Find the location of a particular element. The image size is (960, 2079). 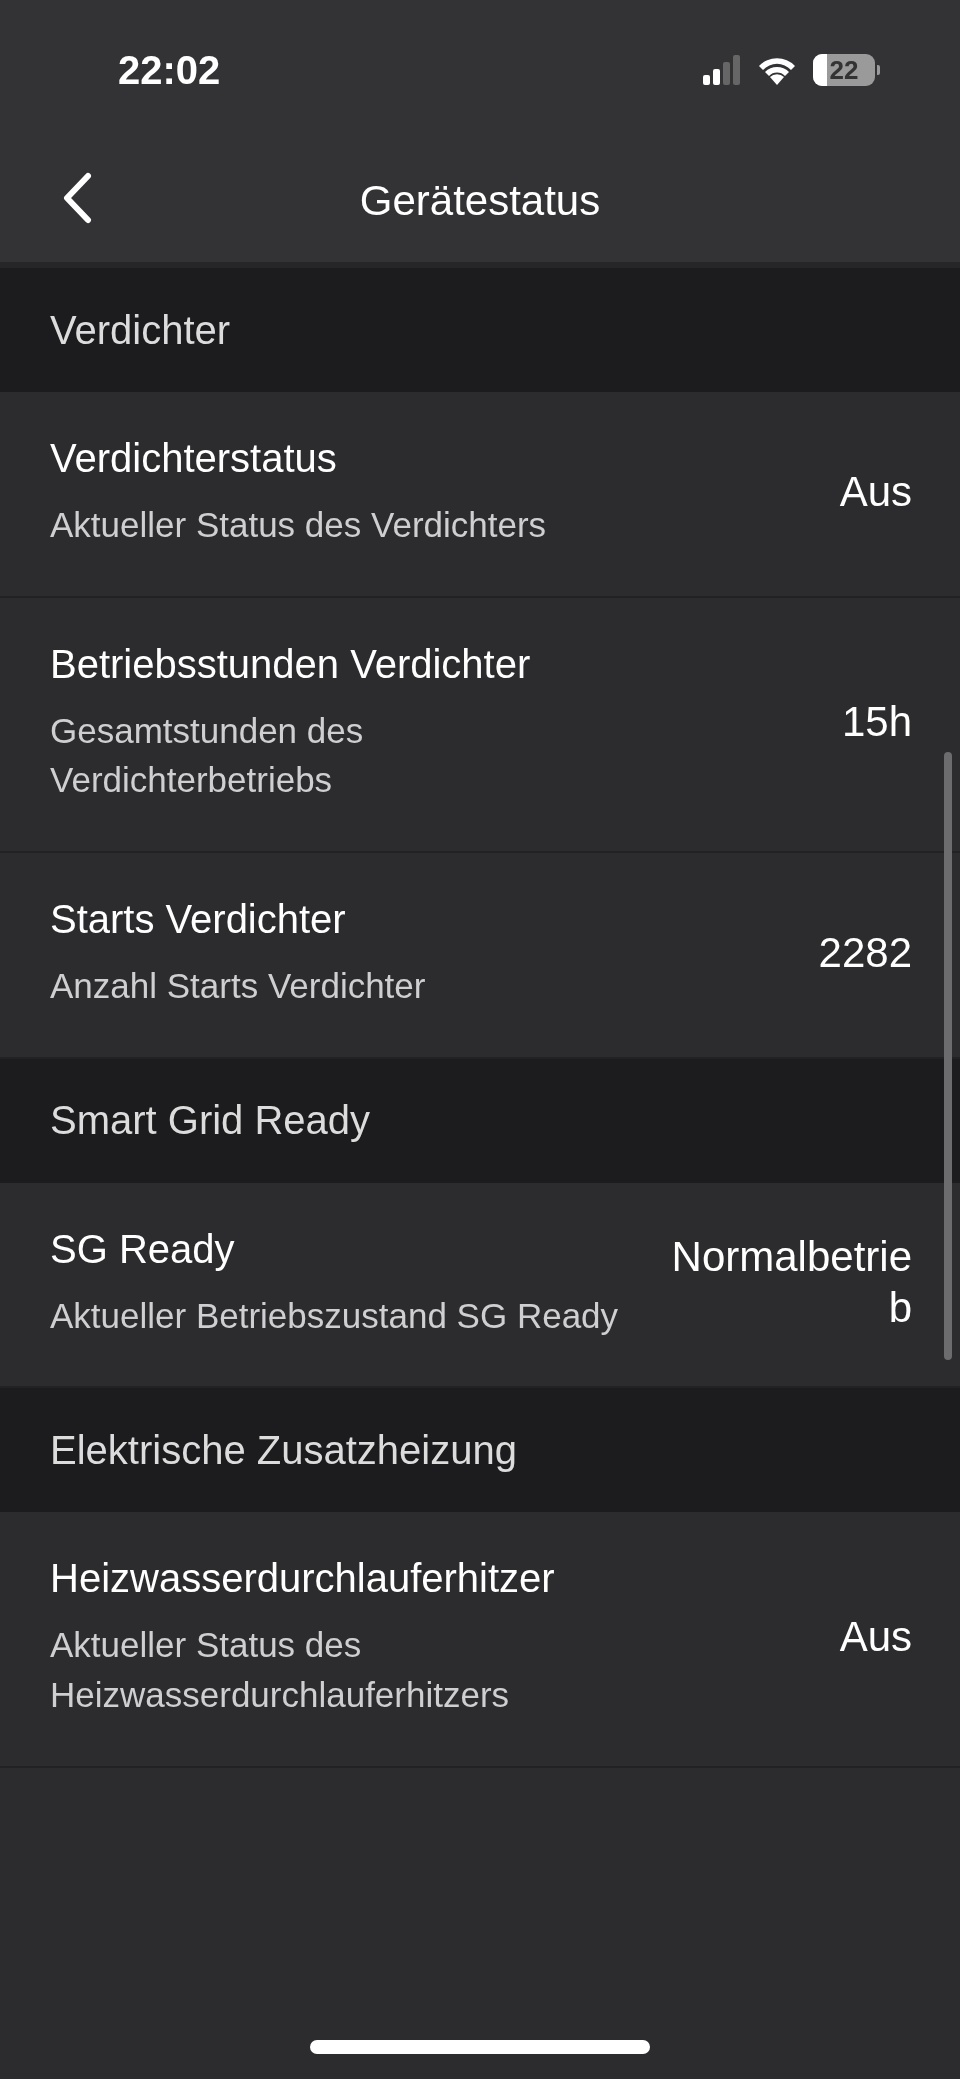

row-description: Gesamtstunden des Verdichterbetriebs is located at coordinates (207, 755).